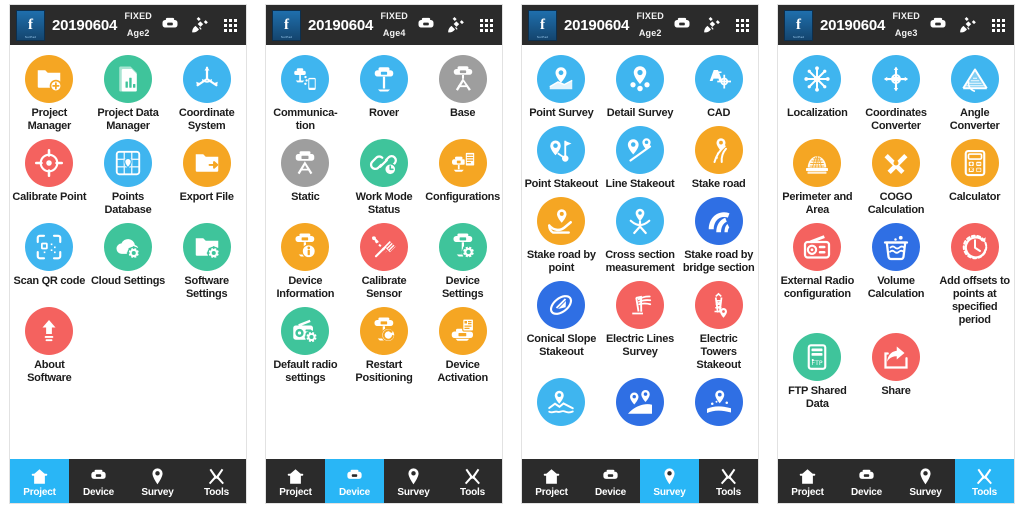 The image size is (1024, 507). What do you see at coordinates (384, 345) in the screenshot?
I see `app-tile: Restart Positioning` at bounding box center [384, 345].